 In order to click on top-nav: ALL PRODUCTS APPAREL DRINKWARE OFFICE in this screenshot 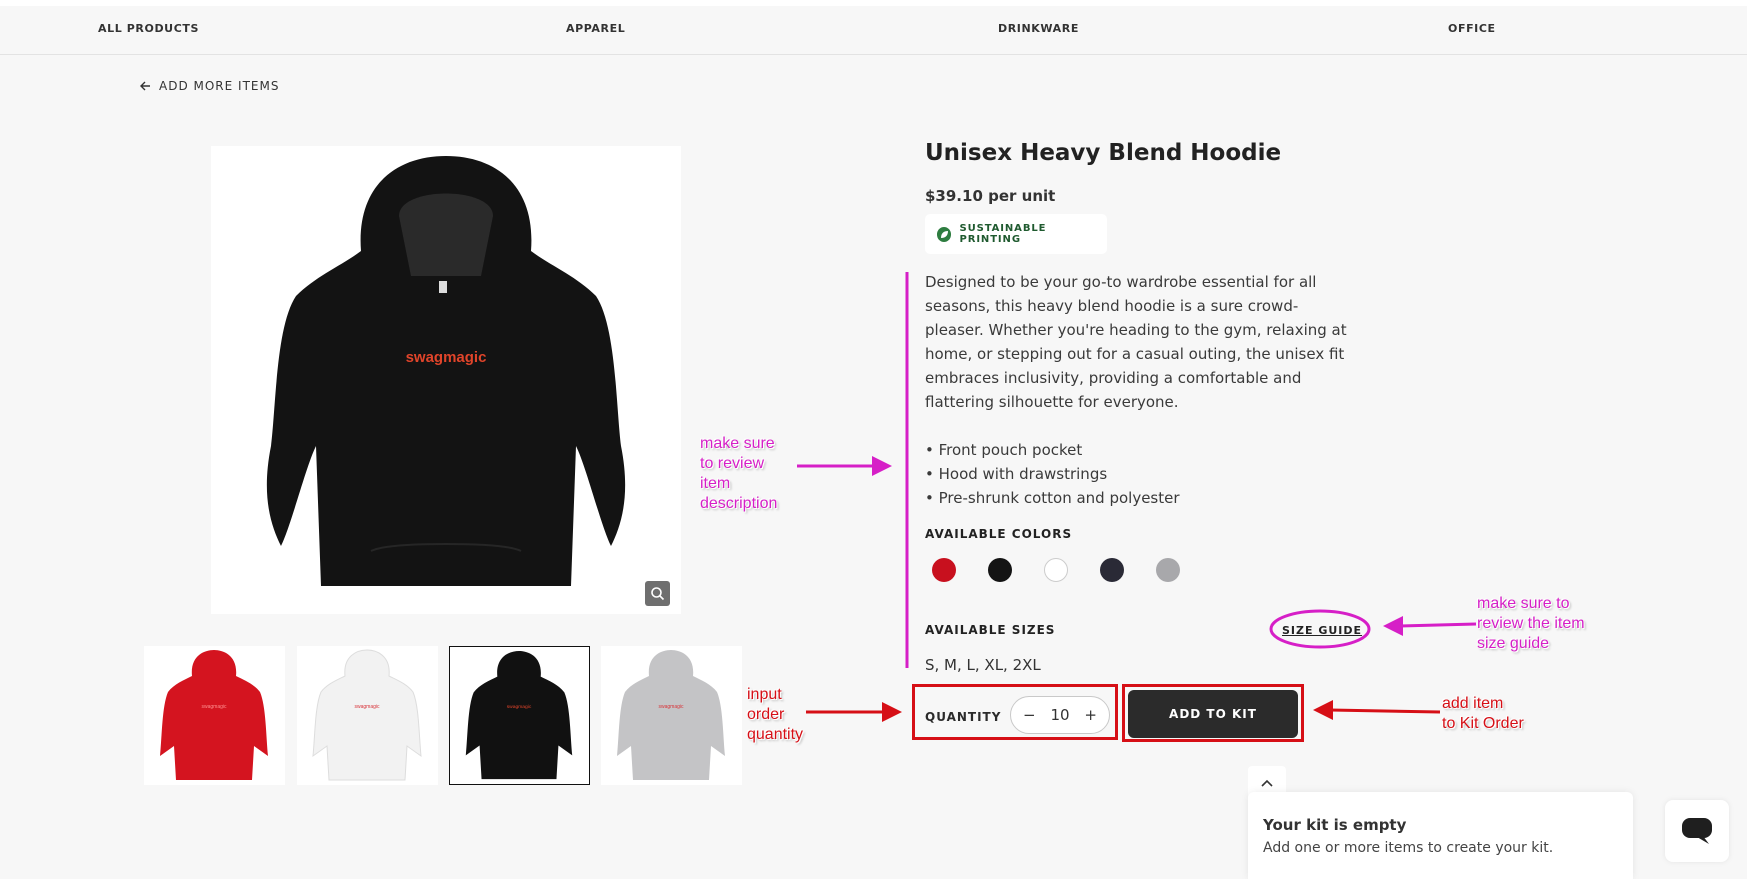, I will do `click(873, 30)`.